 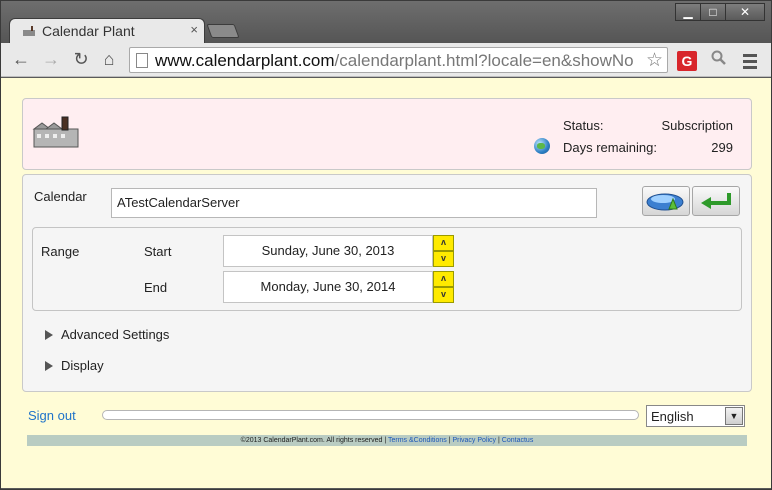 What do you see at coordinates (386, 22) in the screenshot?
I see `tab-strip: Calendar Plant × ▁ □ ✕` at bounding box center [386, 22].